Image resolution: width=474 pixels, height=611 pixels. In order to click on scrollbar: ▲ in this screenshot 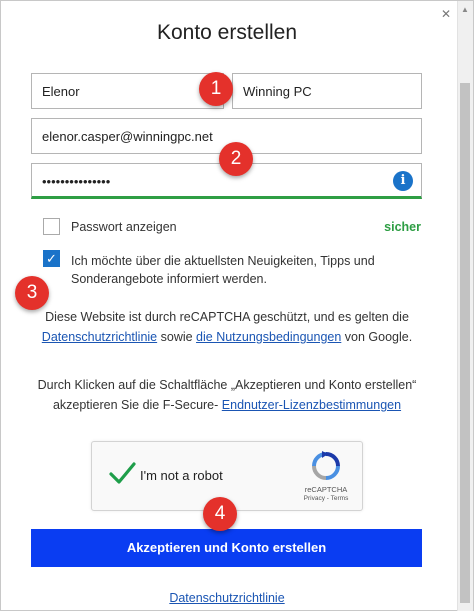, I will do `click(465, 306)`.